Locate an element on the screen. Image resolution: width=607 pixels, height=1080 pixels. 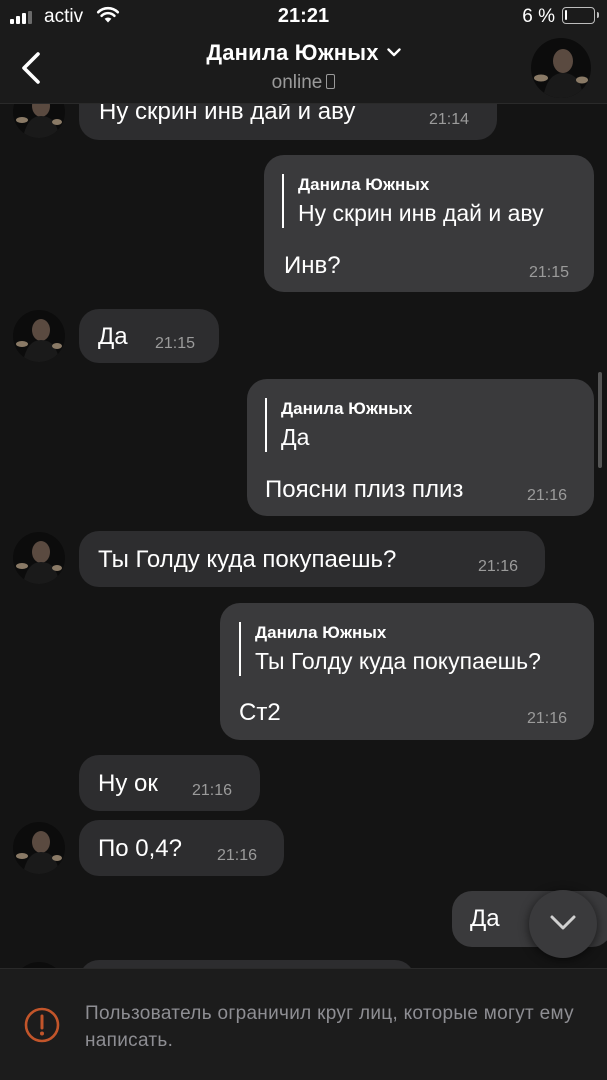
mobile-phone-icon is located at coordinates (331, 81).